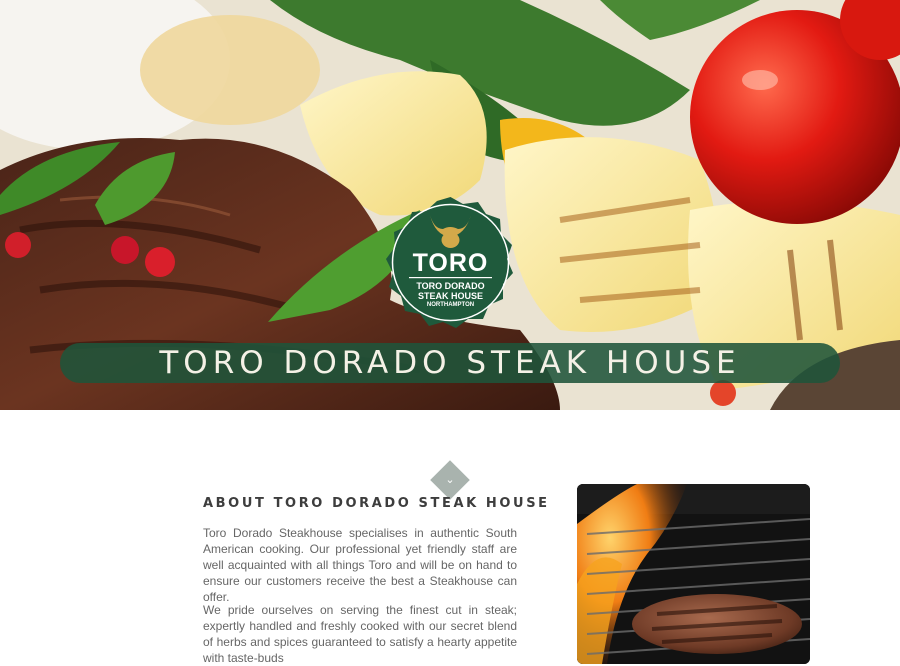 This screenshot has height=666, width=900. I want to click on hero-title: TORO DORADO STEAK HOUSE, so click(450, 363).